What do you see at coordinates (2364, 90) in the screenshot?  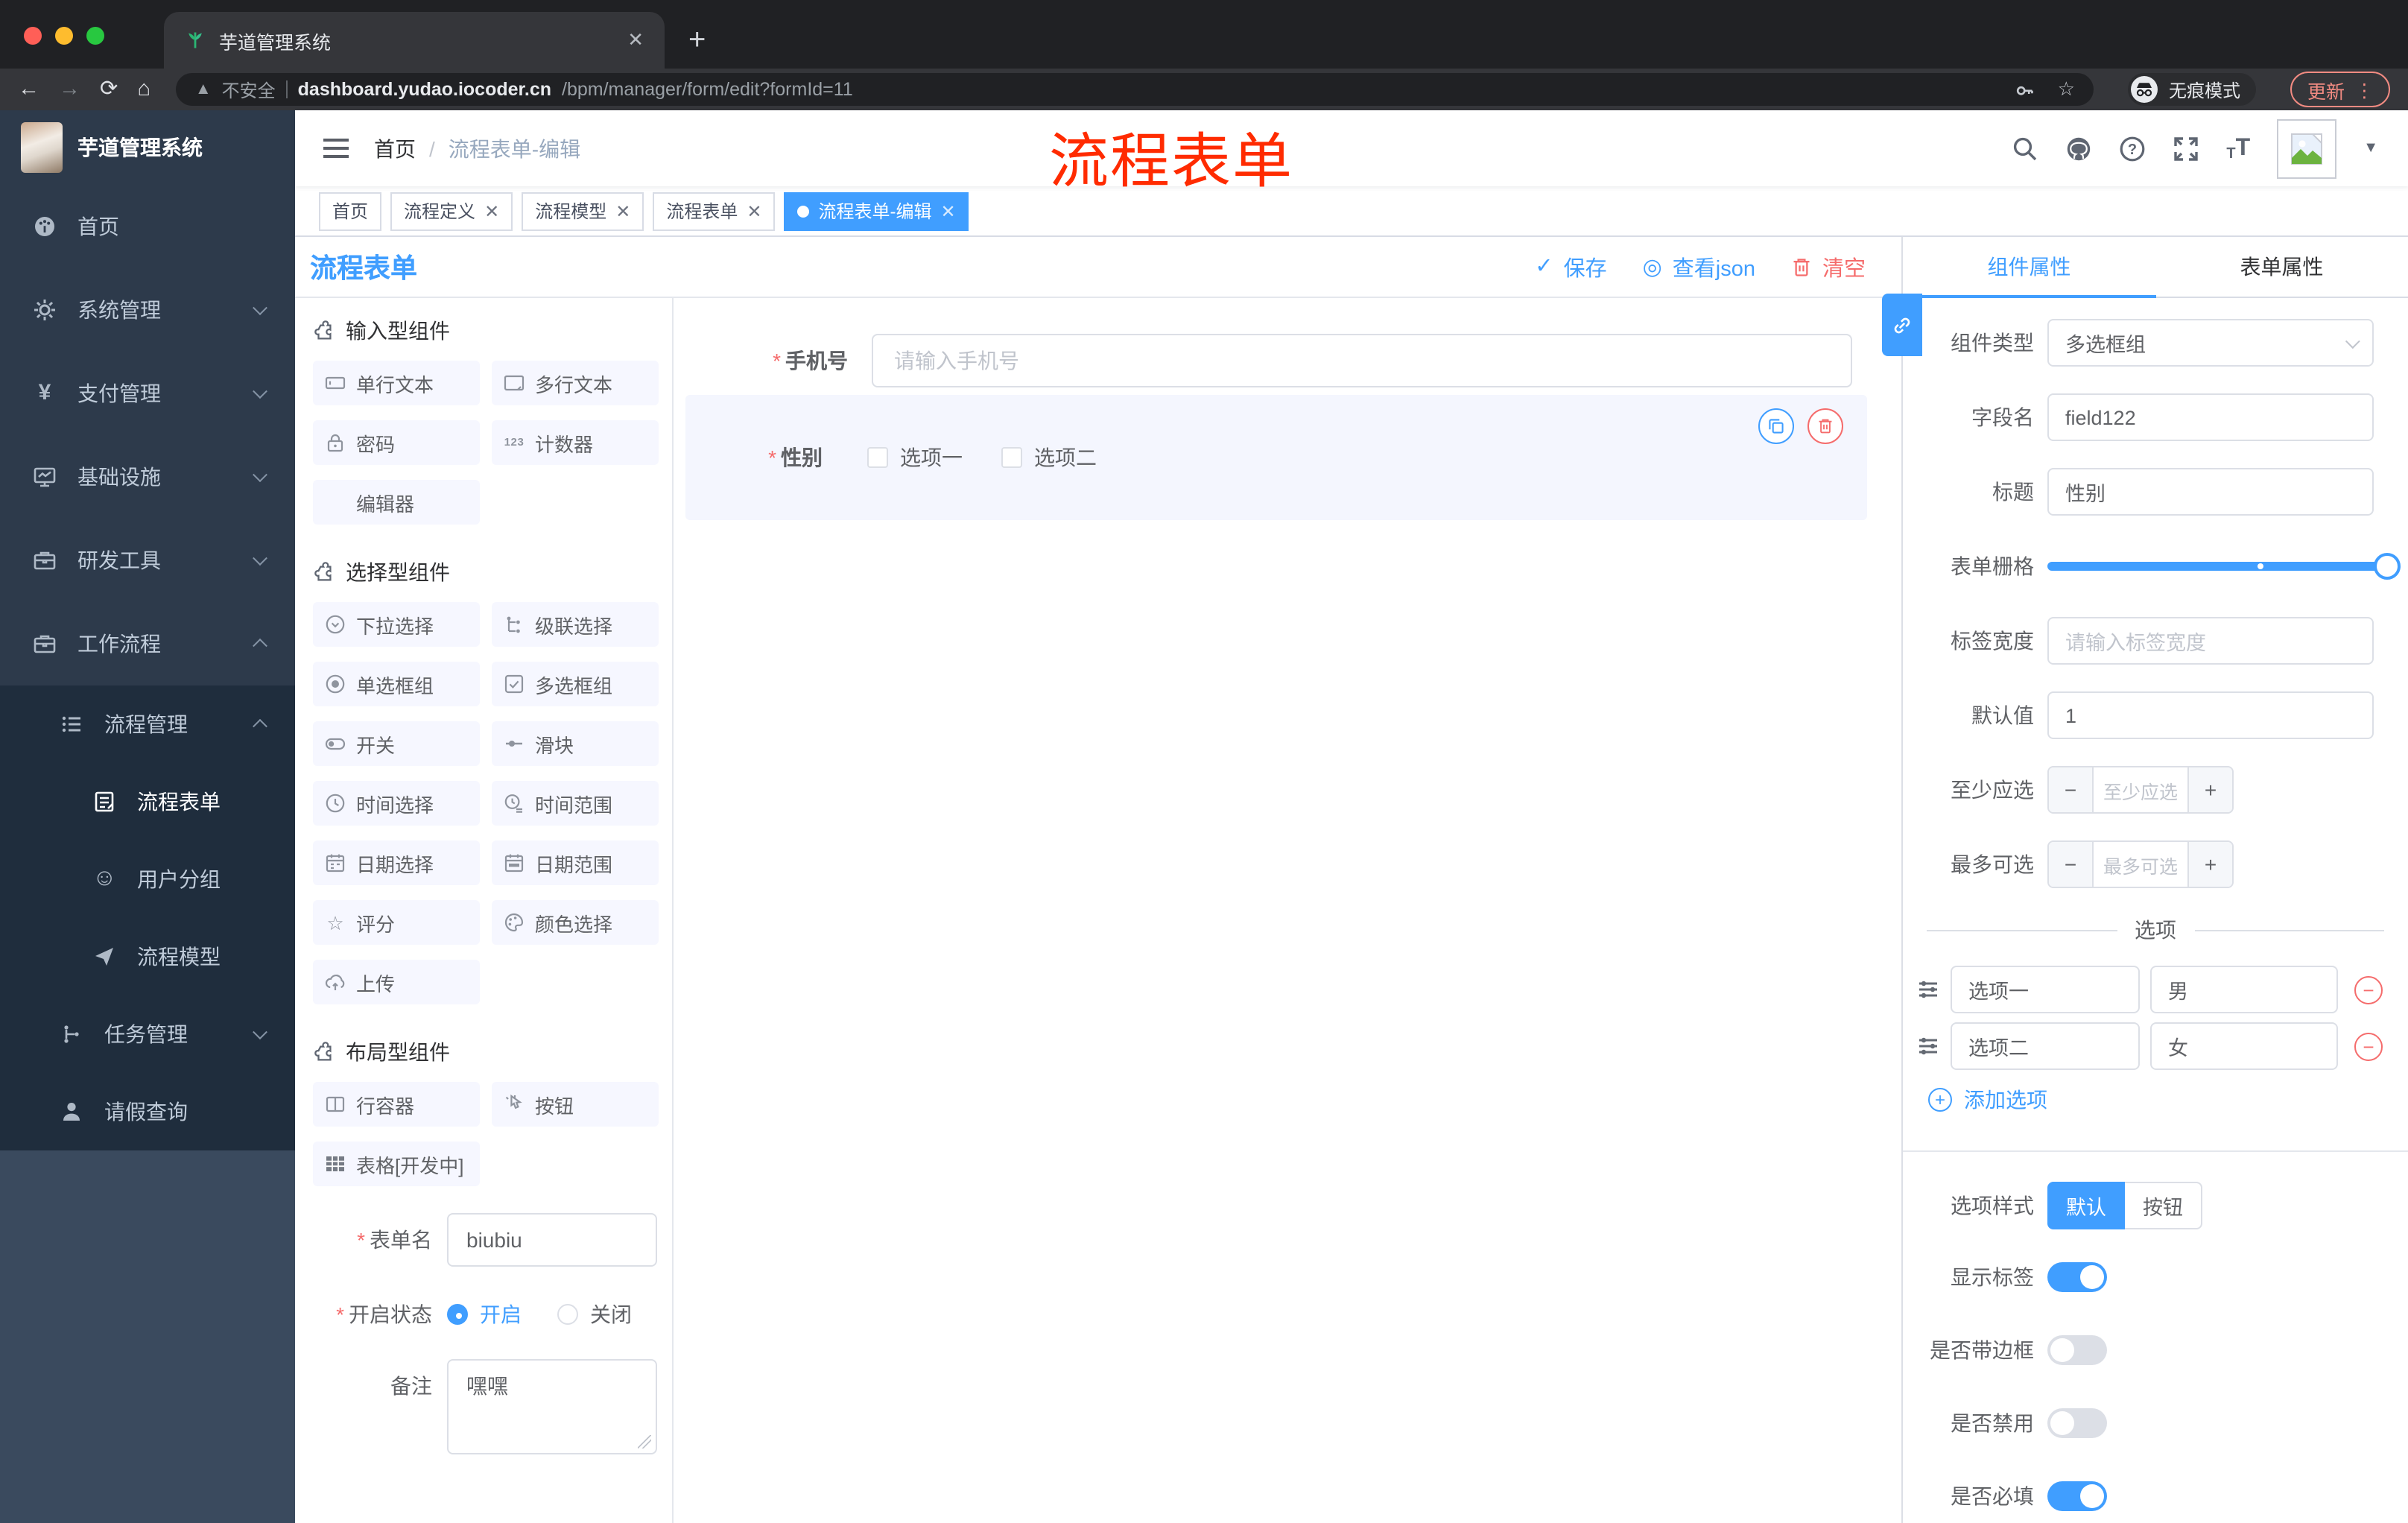 I see `browser-menu-icon: ⋮` at bounding box center [2364, 90].